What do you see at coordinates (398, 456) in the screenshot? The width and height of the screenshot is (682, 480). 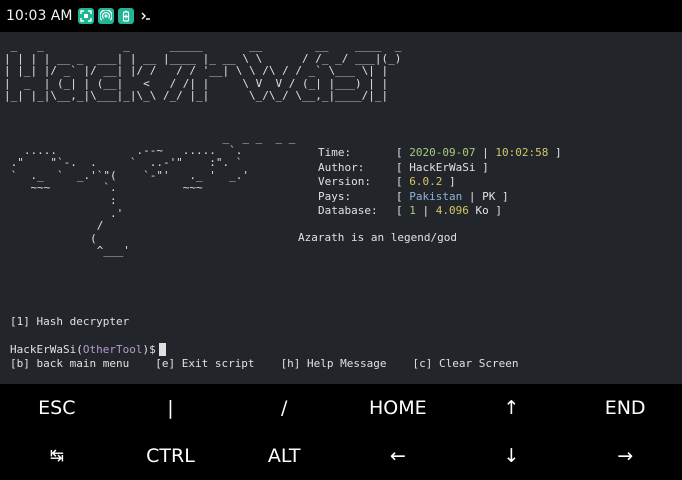 I see `key-left-arrow: ←` at bounding box center [398, 456].